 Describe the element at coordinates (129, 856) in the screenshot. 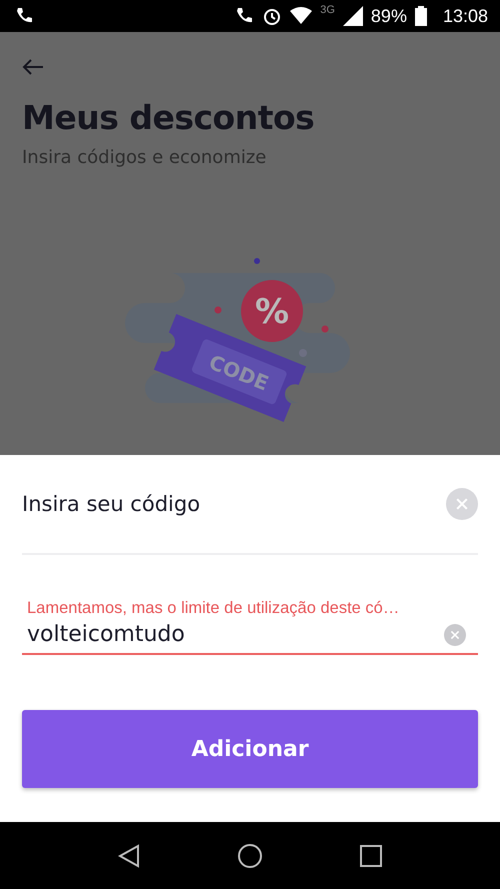

I see `back-triangle-icon` at that location.